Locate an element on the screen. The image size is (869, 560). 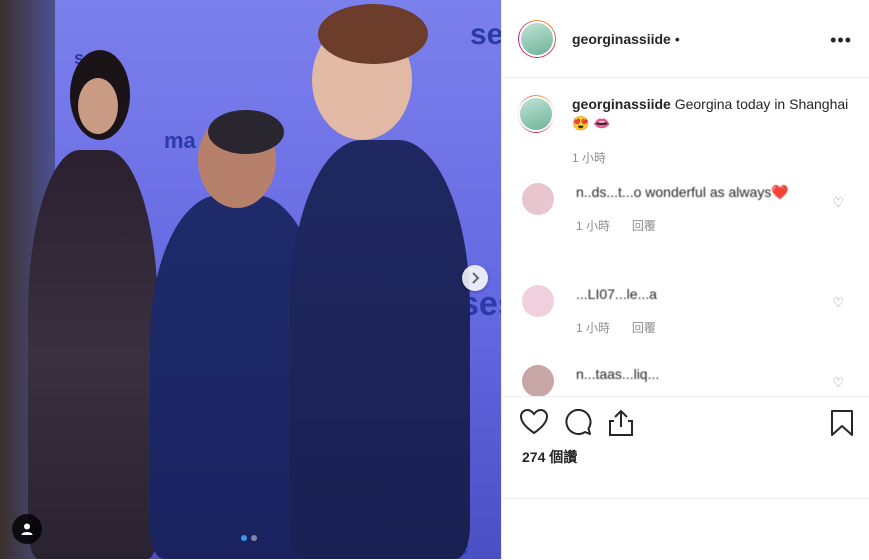
header-username: georginassiide is located at coordinates (621, 39).